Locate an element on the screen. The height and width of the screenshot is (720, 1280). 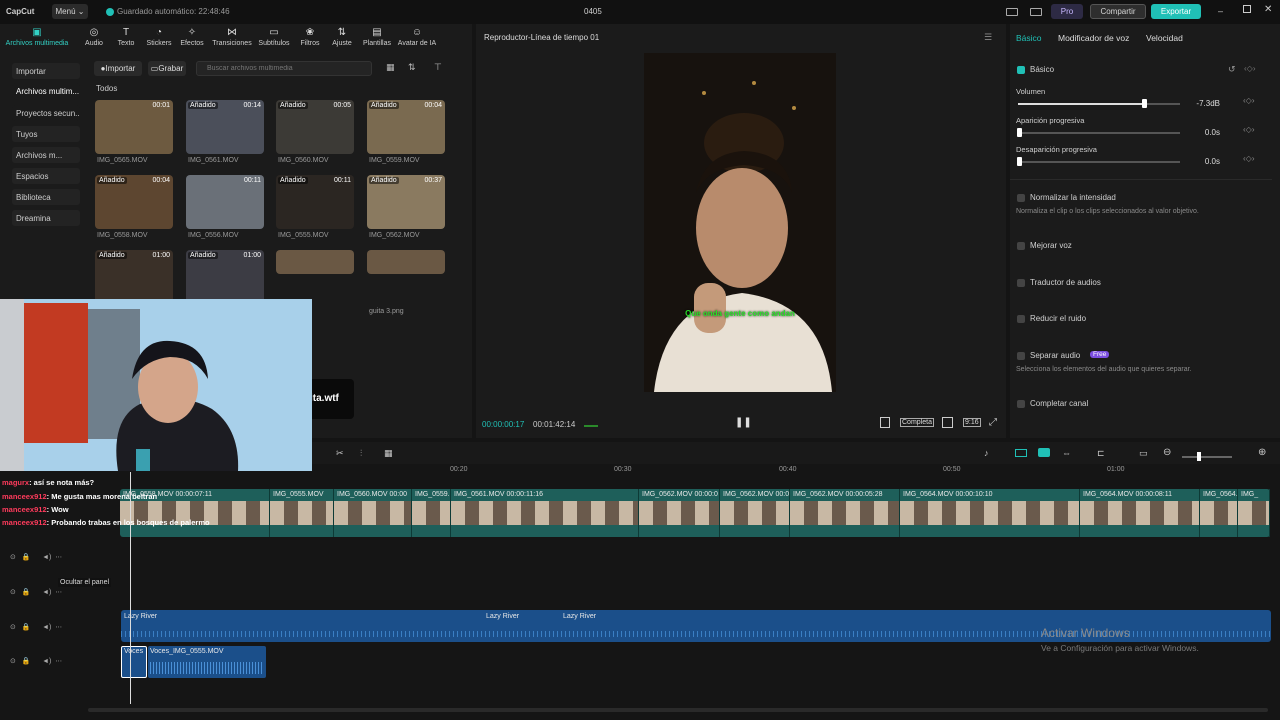
pro-button: Pro is located at coordinates (1067, 11).